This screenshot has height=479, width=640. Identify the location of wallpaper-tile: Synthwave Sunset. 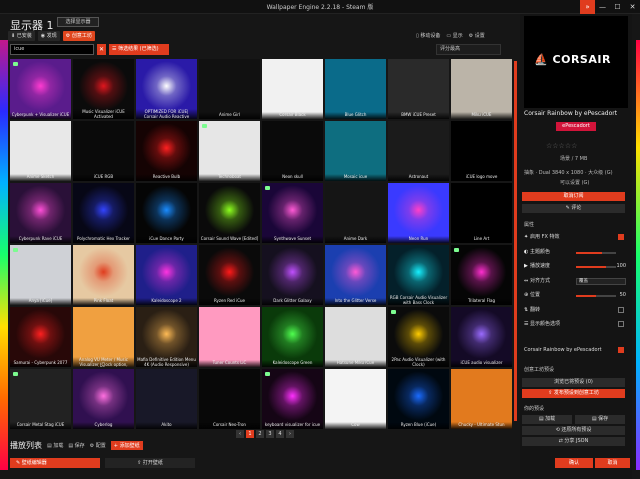
(292, 213).